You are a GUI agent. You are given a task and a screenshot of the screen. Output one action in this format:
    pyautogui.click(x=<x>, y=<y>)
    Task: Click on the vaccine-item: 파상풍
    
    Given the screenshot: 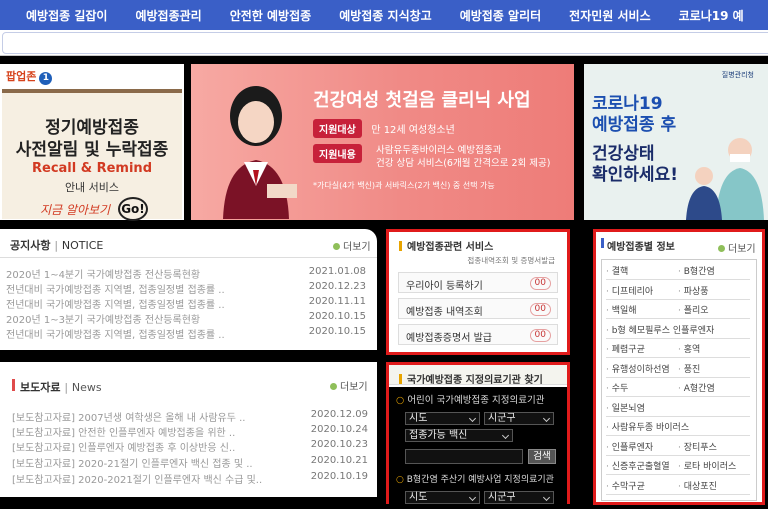 What is the action you would take?
    pyautogui.click(x=693, y=290)
    